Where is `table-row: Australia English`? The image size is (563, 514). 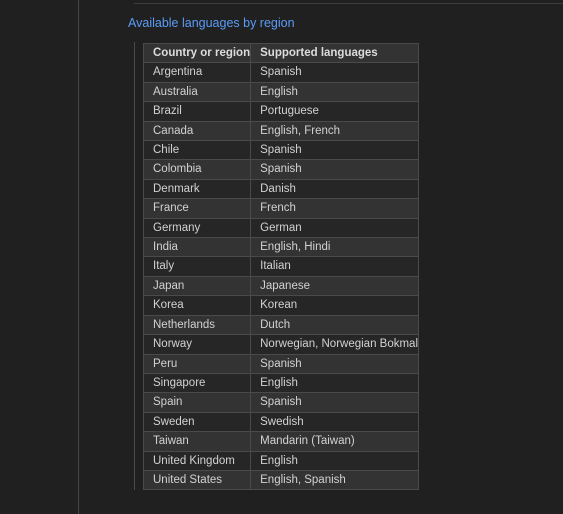 table-row: Australia English is located at coordinates (281, 92).